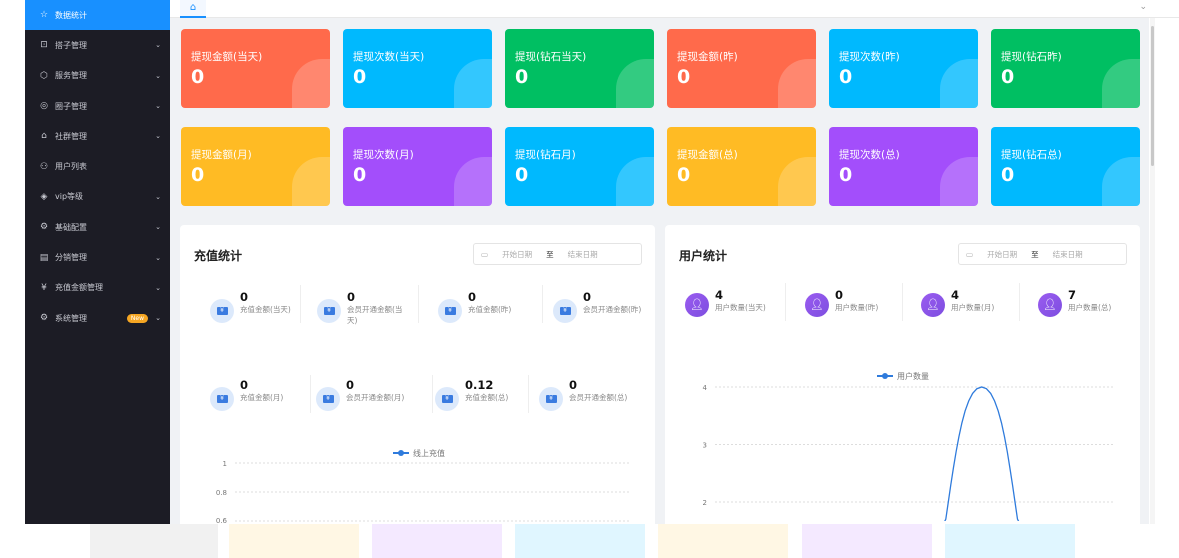 This screenshot has width=1179, height=558. Describe the element at coordinates (97, 318) in the screenshot. I see `sidebar-item: ⚙ 系统管理 New ⌄` at that location.